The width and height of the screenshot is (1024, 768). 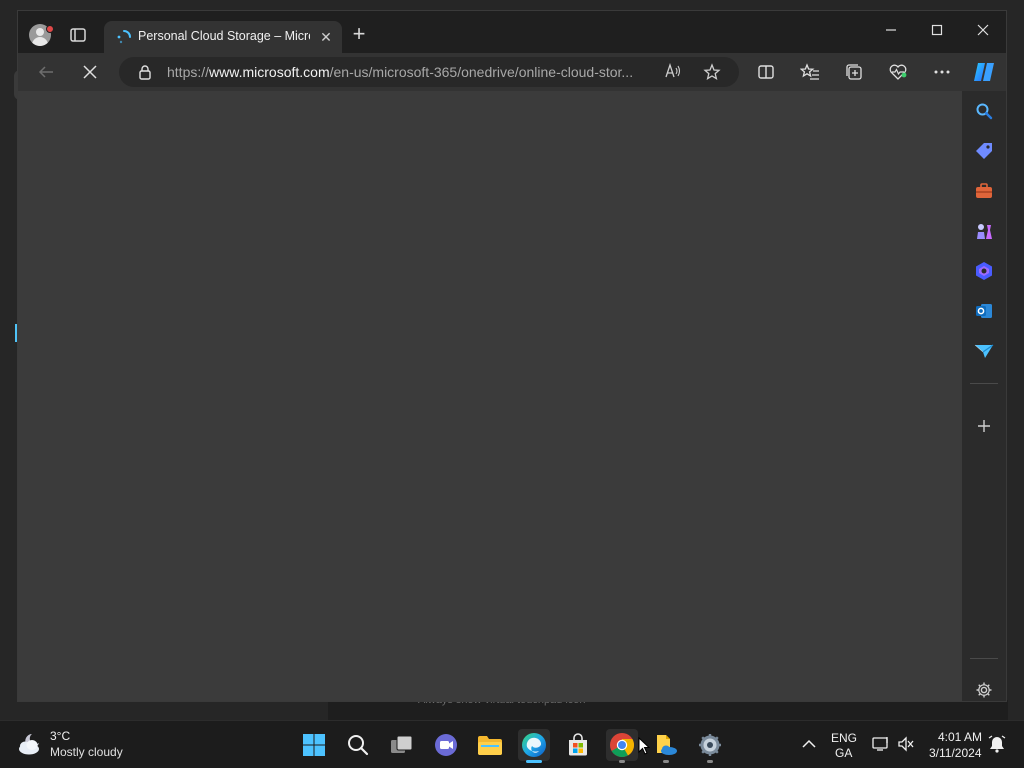 What do you see at coordinates (984, 658) in the screenshot?
I see `sidebar-divider-bottom` at bounding box center [984, 658].